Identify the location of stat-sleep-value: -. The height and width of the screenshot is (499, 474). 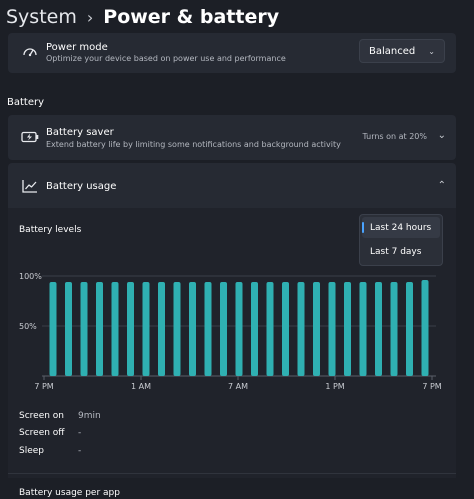
(80, 451).